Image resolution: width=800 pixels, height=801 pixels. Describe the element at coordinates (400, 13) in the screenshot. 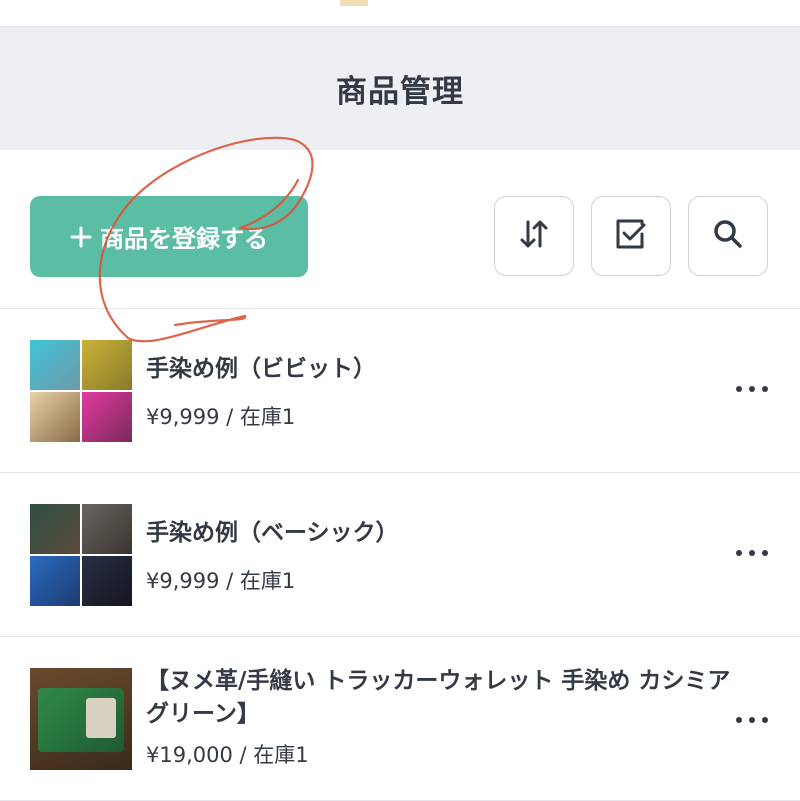

I see `top-bar` at that location.